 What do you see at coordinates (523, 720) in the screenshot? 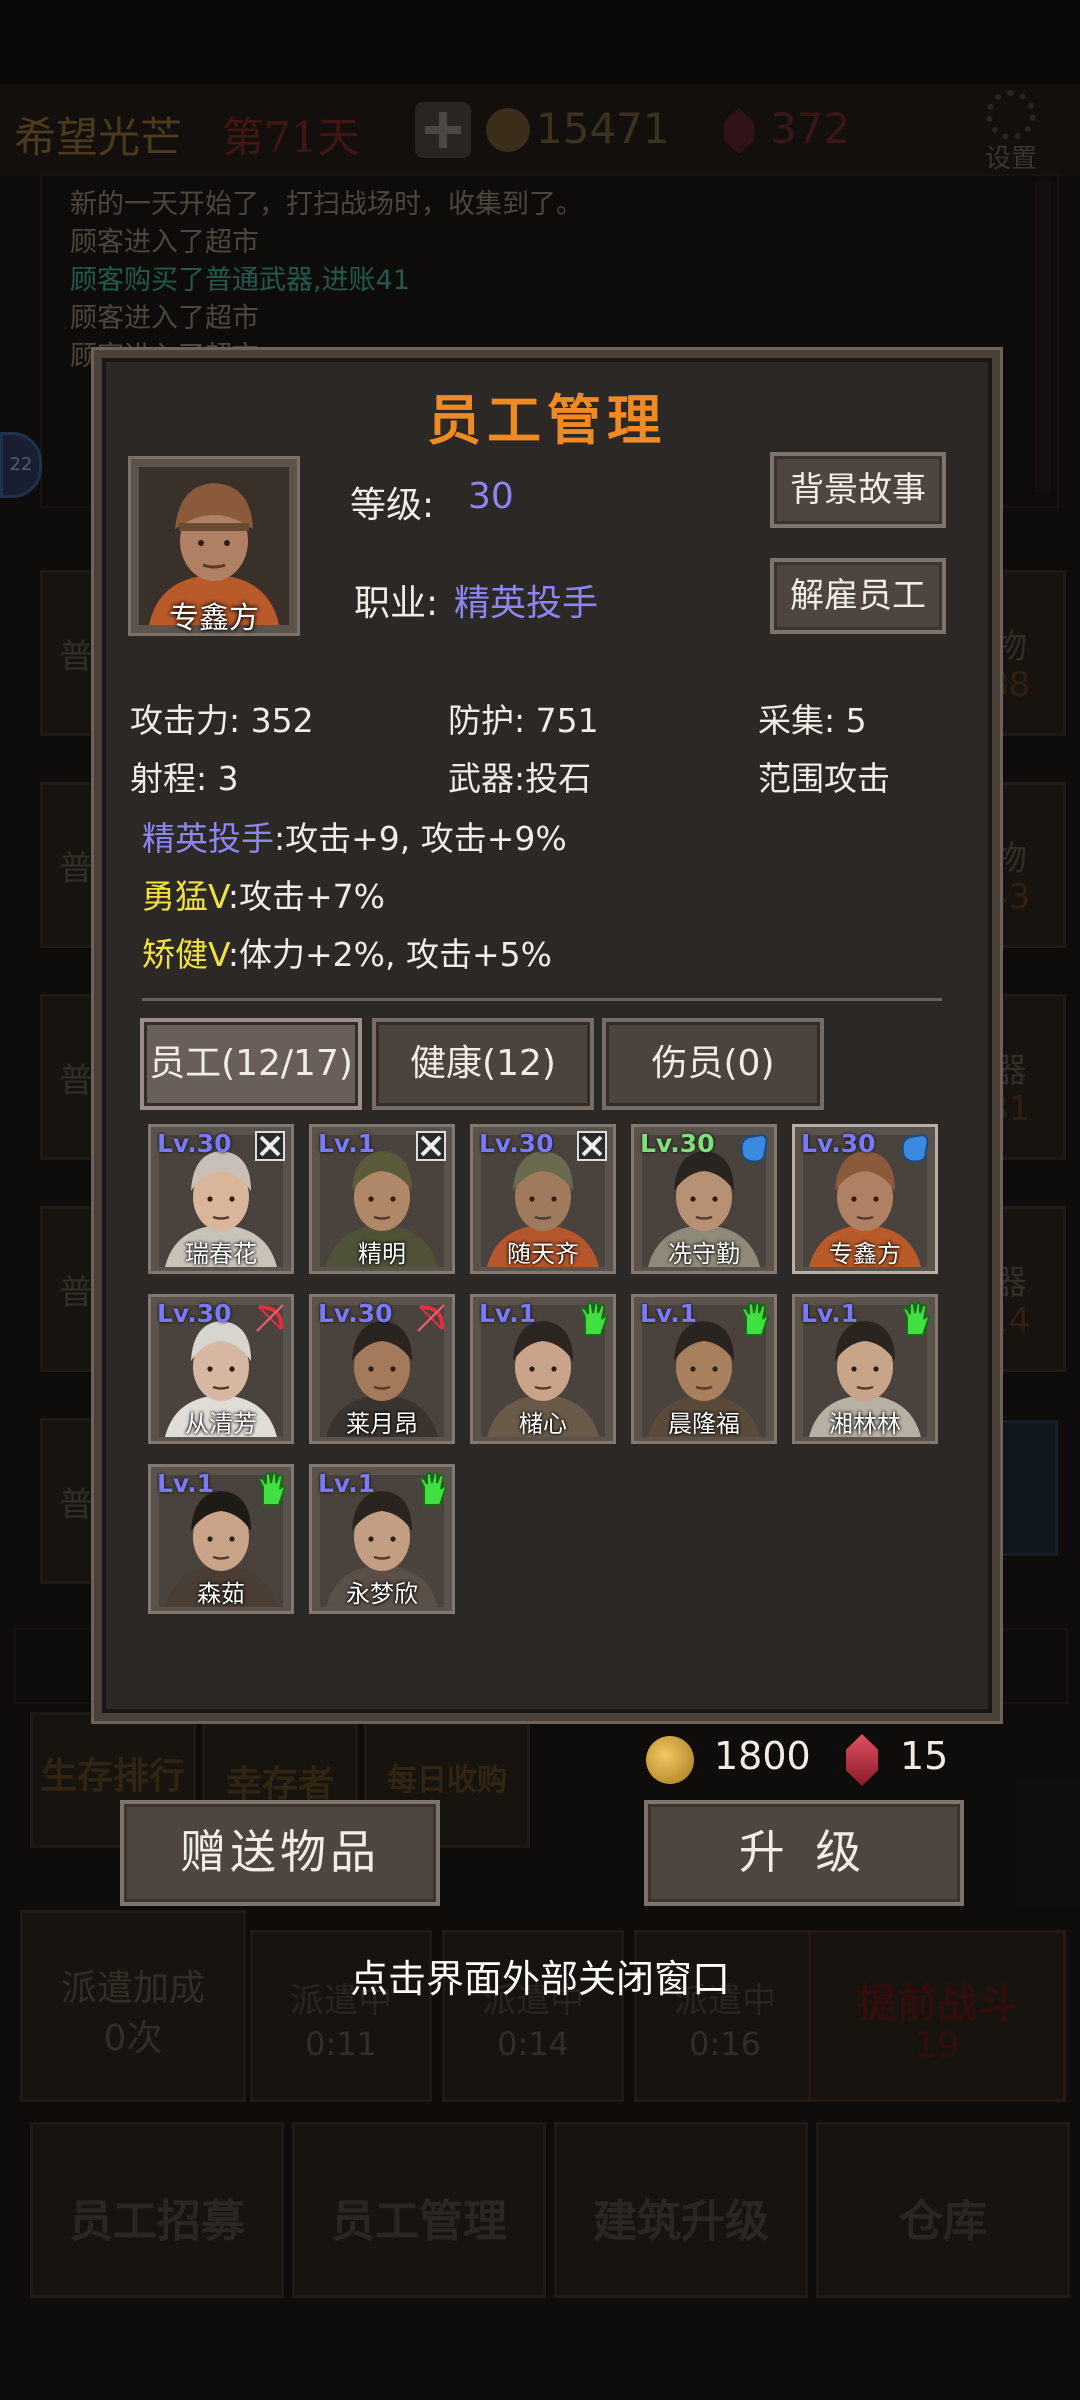
I see `defense-stat: 防护: 751` at bounding box center [523, 720].